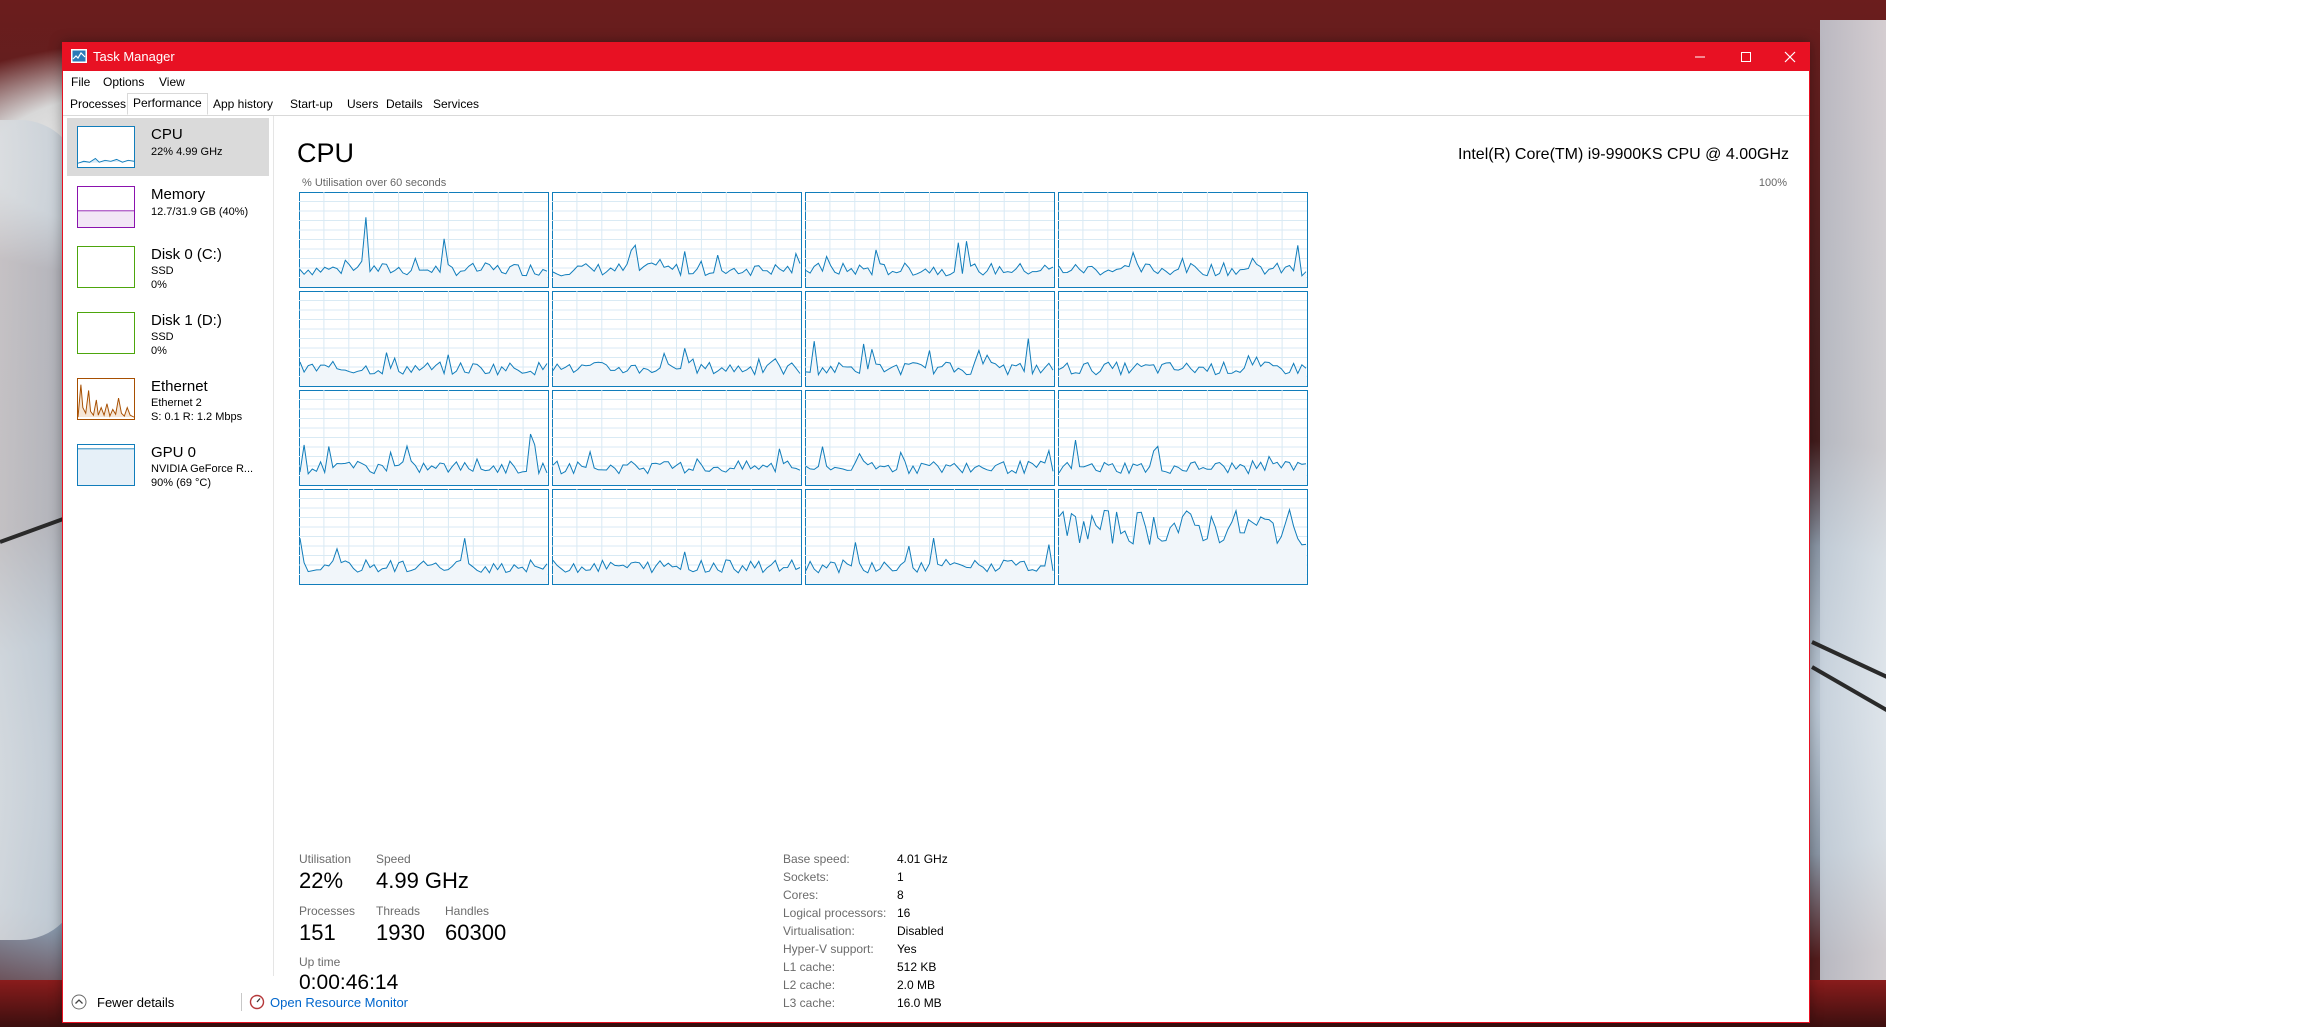 The height and width of the screenshot is (1027, 2304). I want to click on graph-max-label: 100%, so click(1772, 183).